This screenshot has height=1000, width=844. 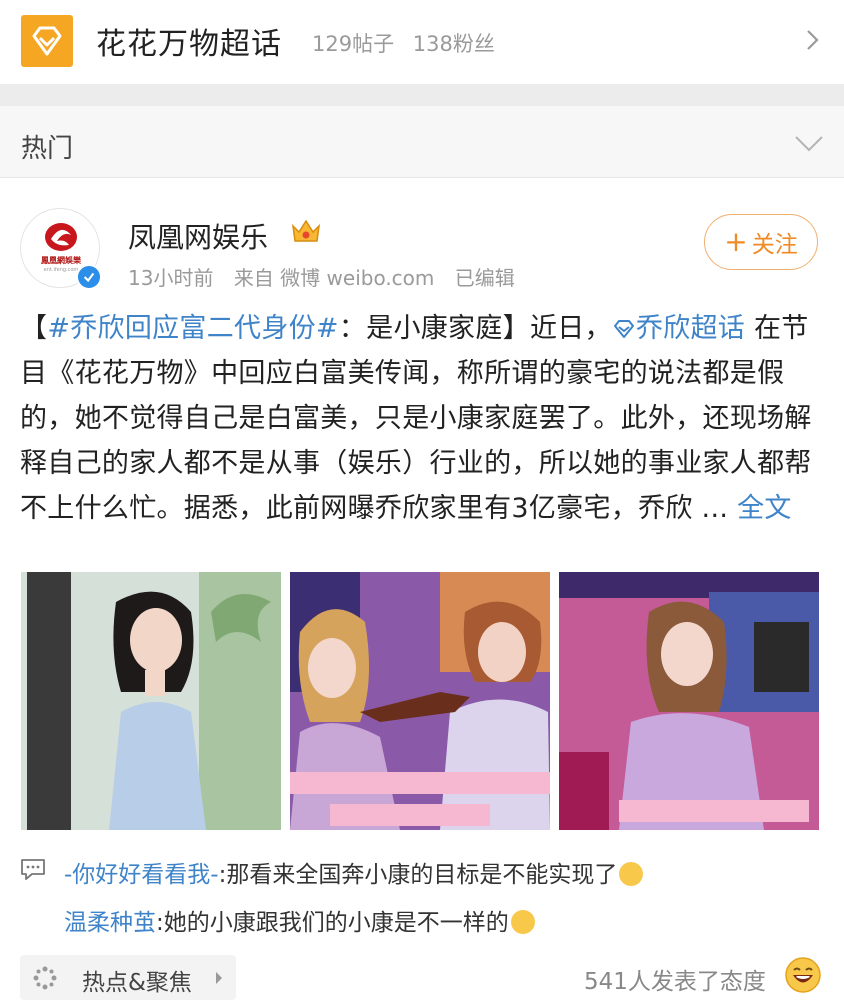 I want to click on comment-icon, so click(x=33, y=869).